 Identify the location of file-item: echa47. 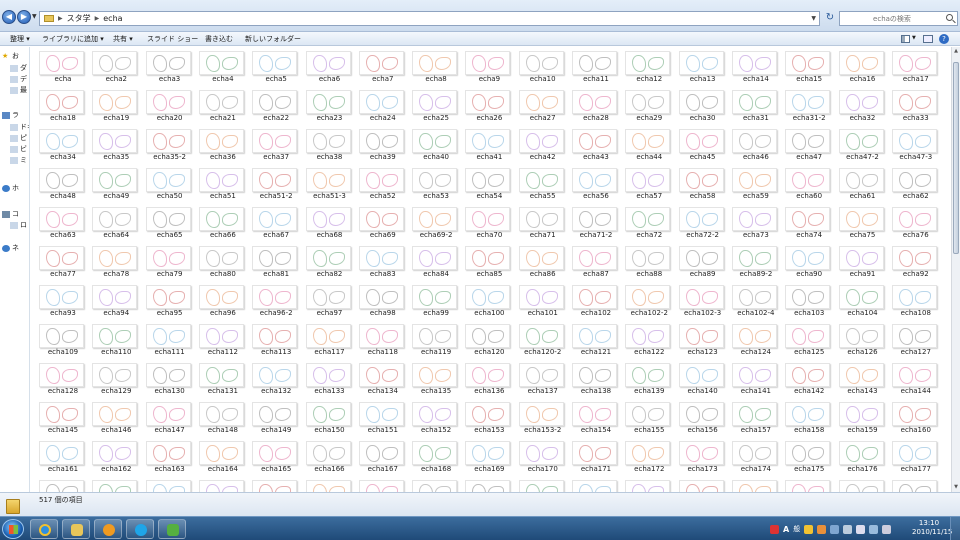
(809, 143).